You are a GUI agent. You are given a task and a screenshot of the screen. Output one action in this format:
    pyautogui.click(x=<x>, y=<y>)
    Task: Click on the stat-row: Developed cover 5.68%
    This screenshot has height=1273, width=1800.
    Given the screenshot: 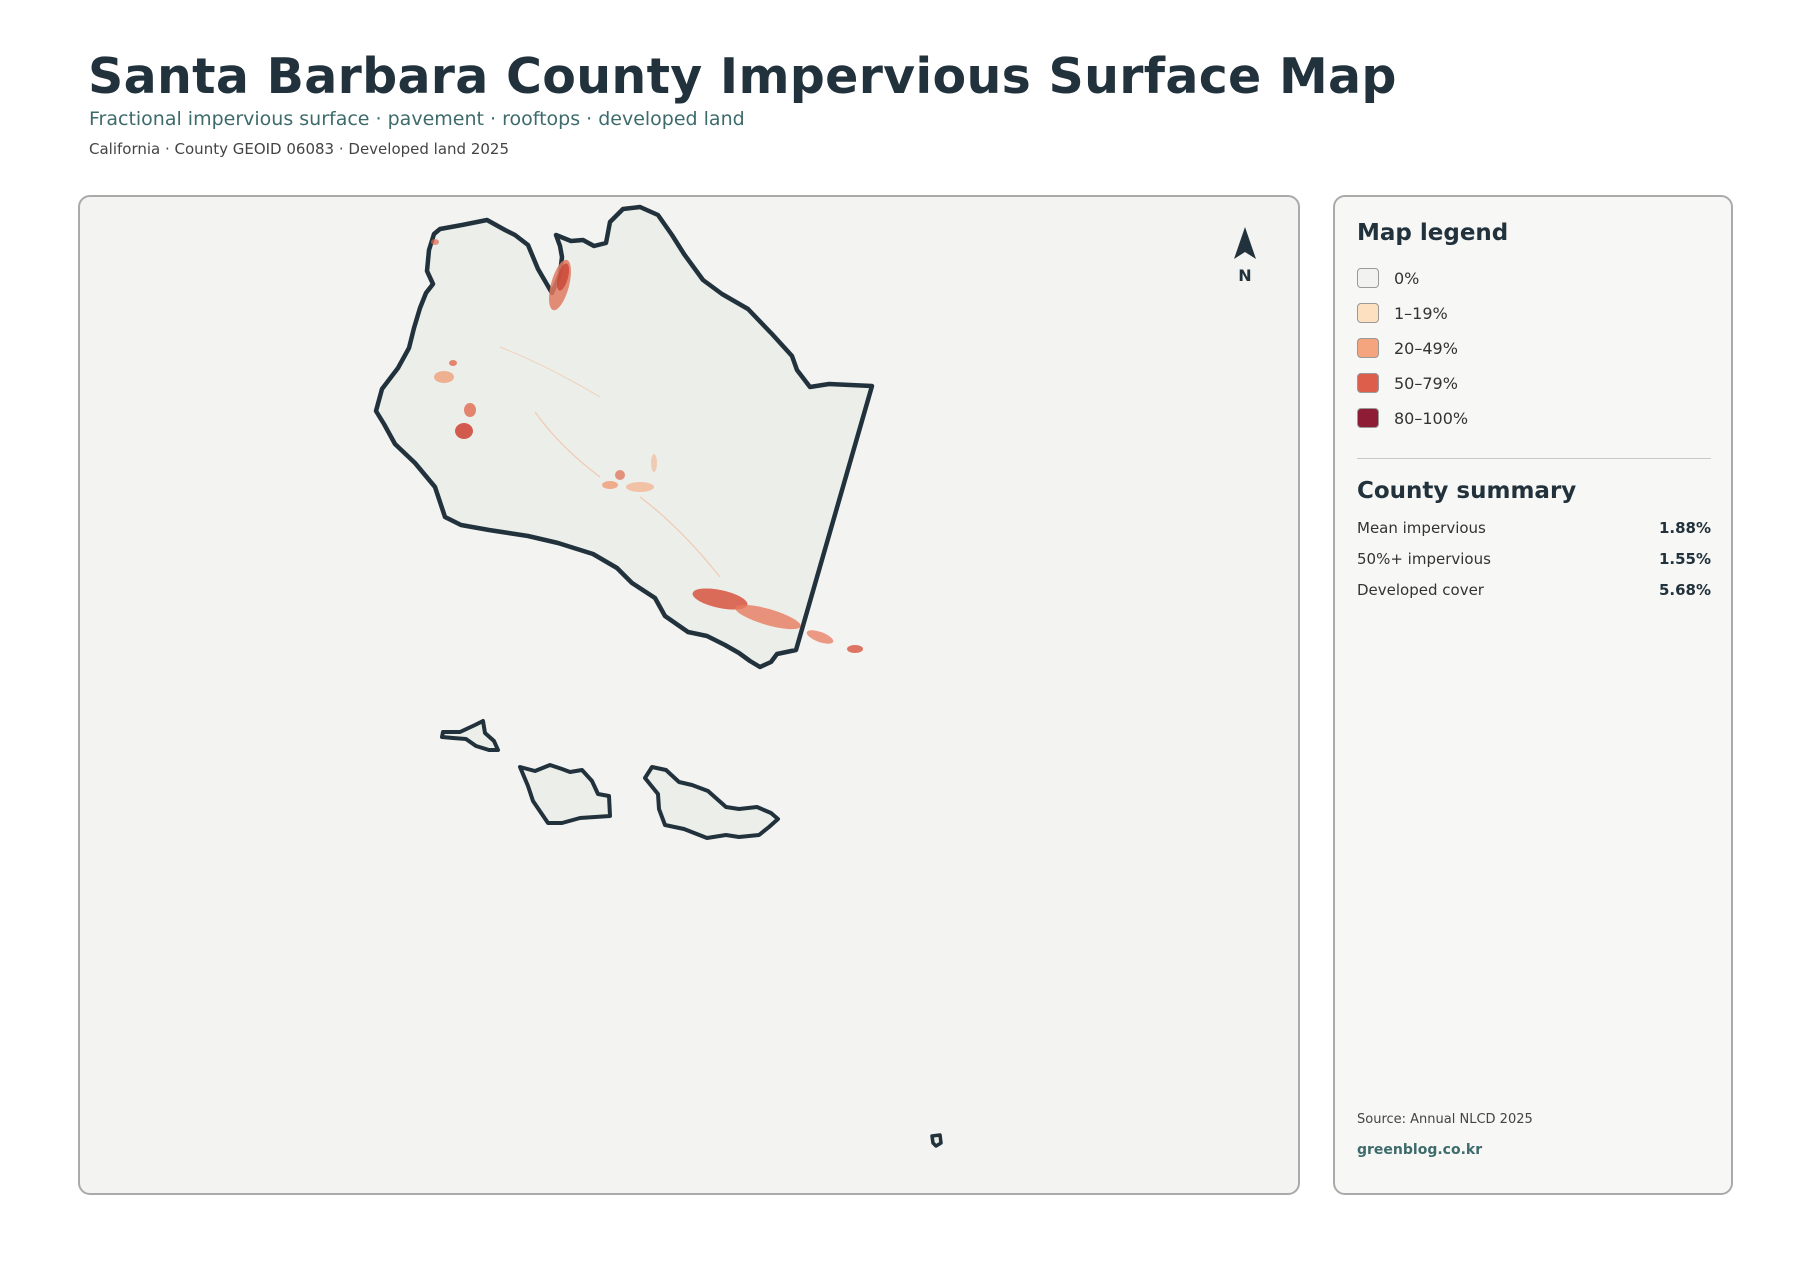 What is the action you would take?
    pyautogui.click(x=1534, y=591)
    